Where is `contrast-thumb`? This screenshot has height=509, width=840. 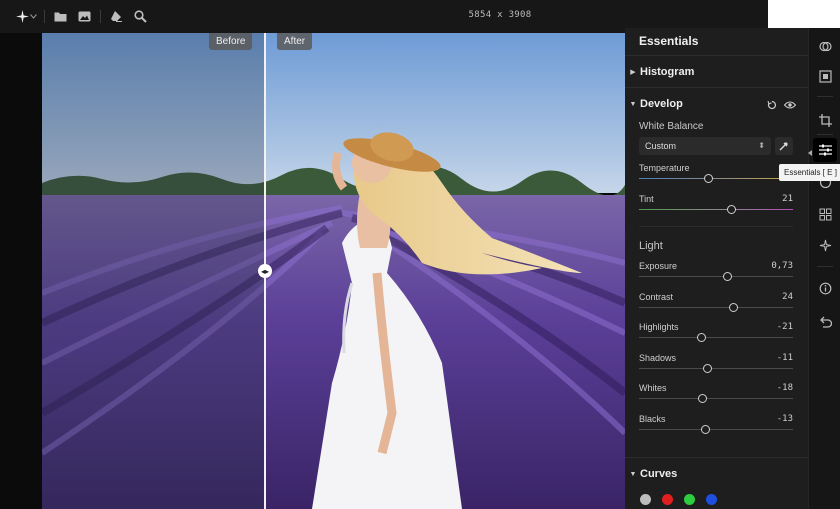 contrast-thumb is located at coordinates (733, 307).